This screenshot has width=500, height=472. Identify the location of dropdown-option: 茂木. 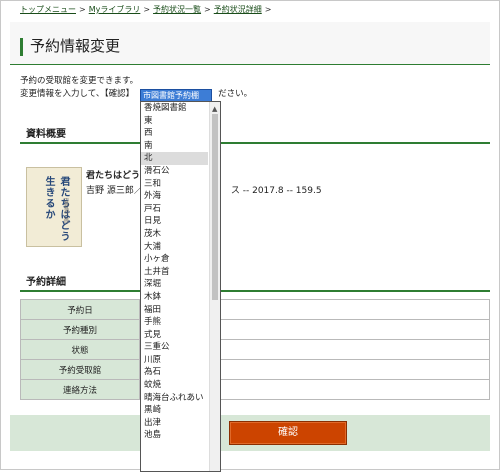
(174, 234).